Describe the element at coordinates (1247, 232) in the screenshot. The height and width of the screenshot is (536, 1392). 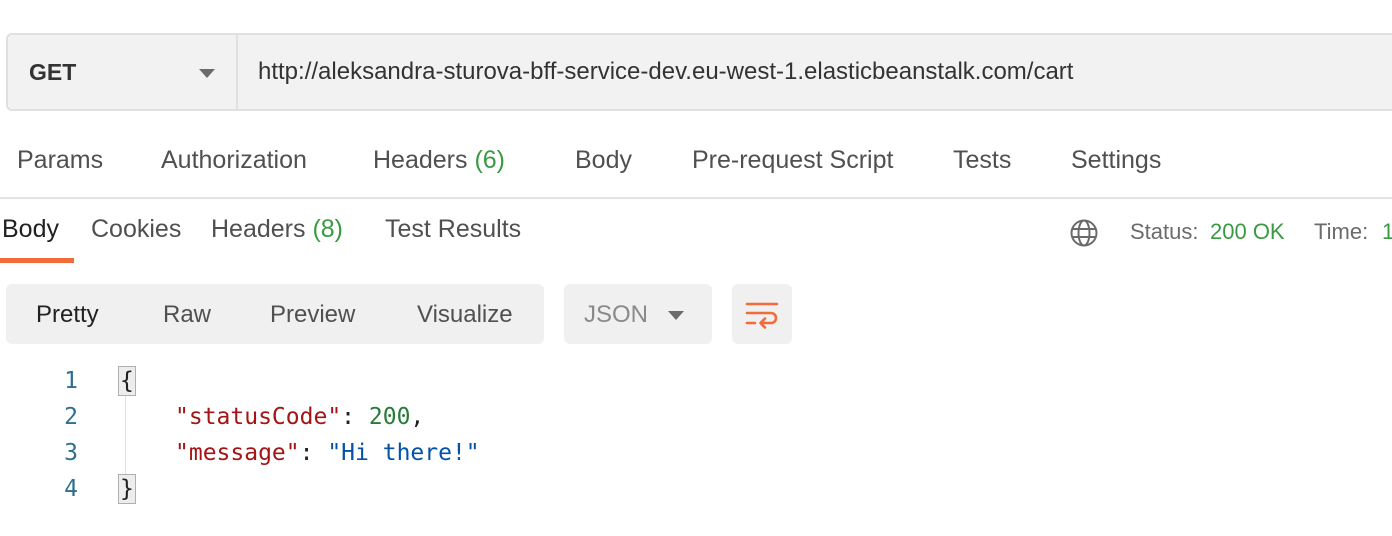
I see `status-value: 200 OK` at that location.